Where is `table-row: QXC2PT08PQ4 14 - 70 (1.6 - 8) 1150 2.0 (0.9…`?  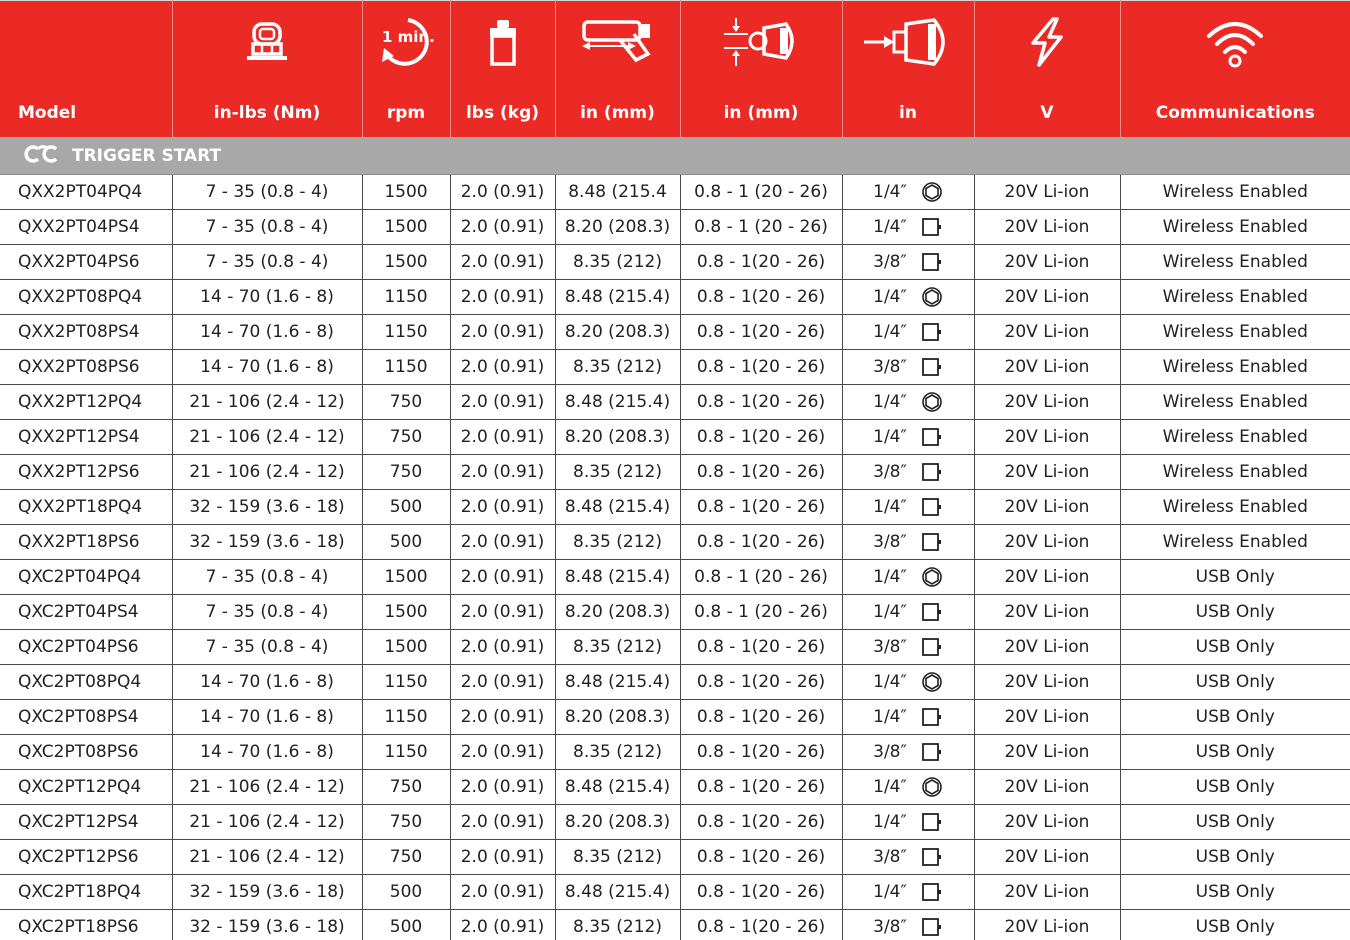
table-row: QXC2PT08PQ4 14 - 70 (1.6 - 8) 1150 2.0 (0.9… is located at coordinates (675, 682).